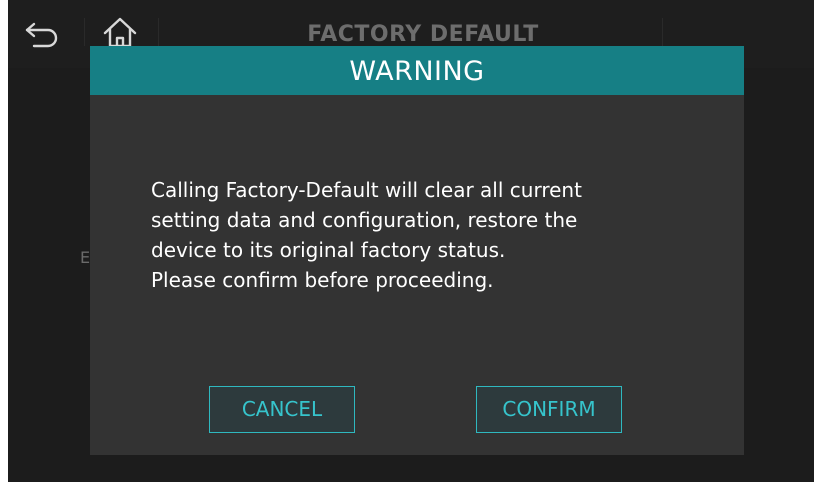 The image size is (814, 493). I want to click on dialog-title: WARNING, so click(417, 71).